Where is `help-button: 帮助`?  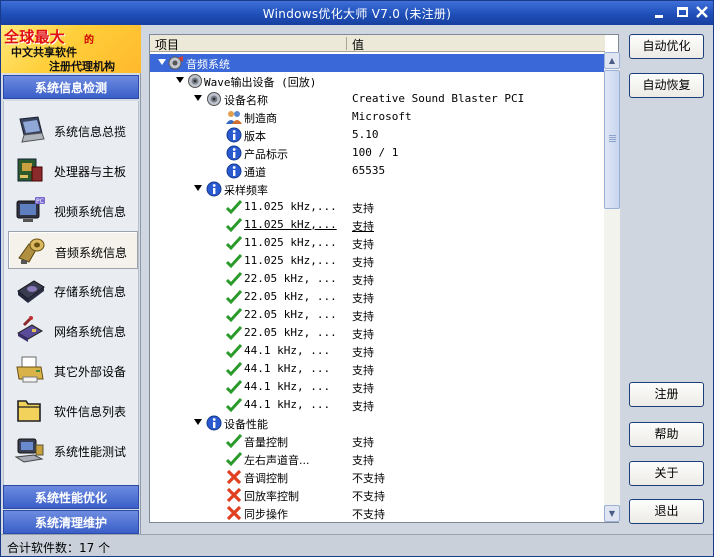 help-button: 帮助 is located at coordinates (666, 434).